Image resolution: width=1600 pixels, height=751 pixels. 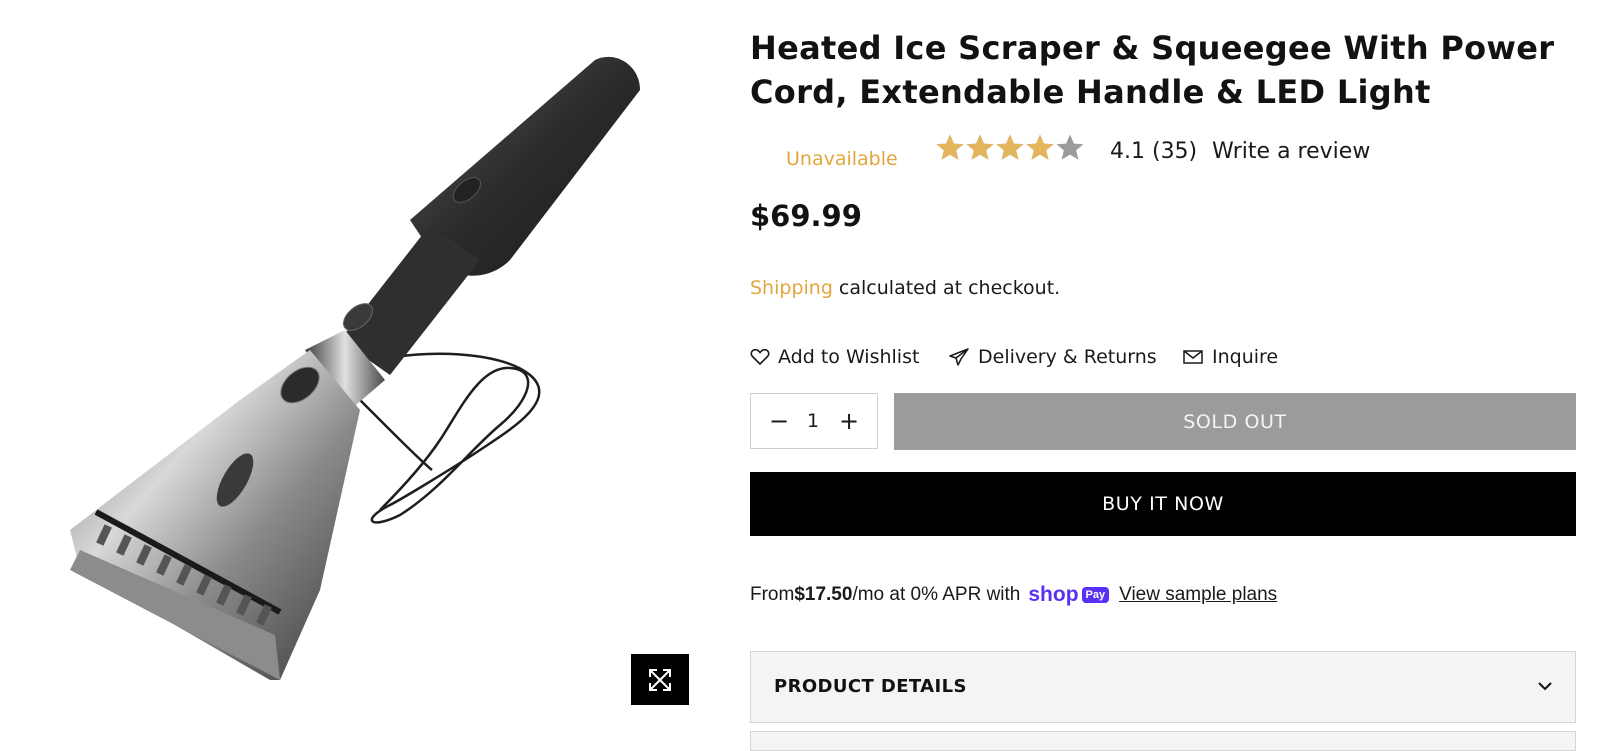 What do you see at coordinates (1153, 151) in the screenshot?
I see `rating-summary: 4.1 (35)` at bounding box center [1153, 151].